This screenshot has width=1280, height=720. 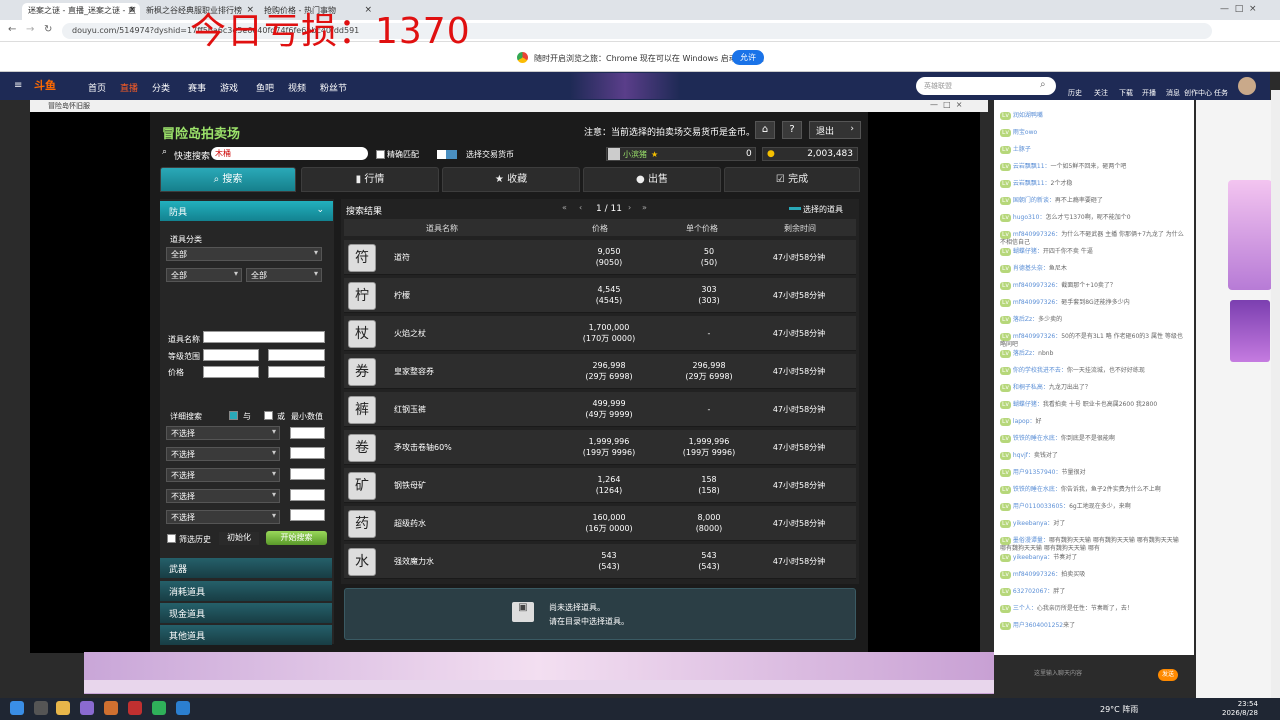 I want to click on currency-icon, so click(x=447, y=154).